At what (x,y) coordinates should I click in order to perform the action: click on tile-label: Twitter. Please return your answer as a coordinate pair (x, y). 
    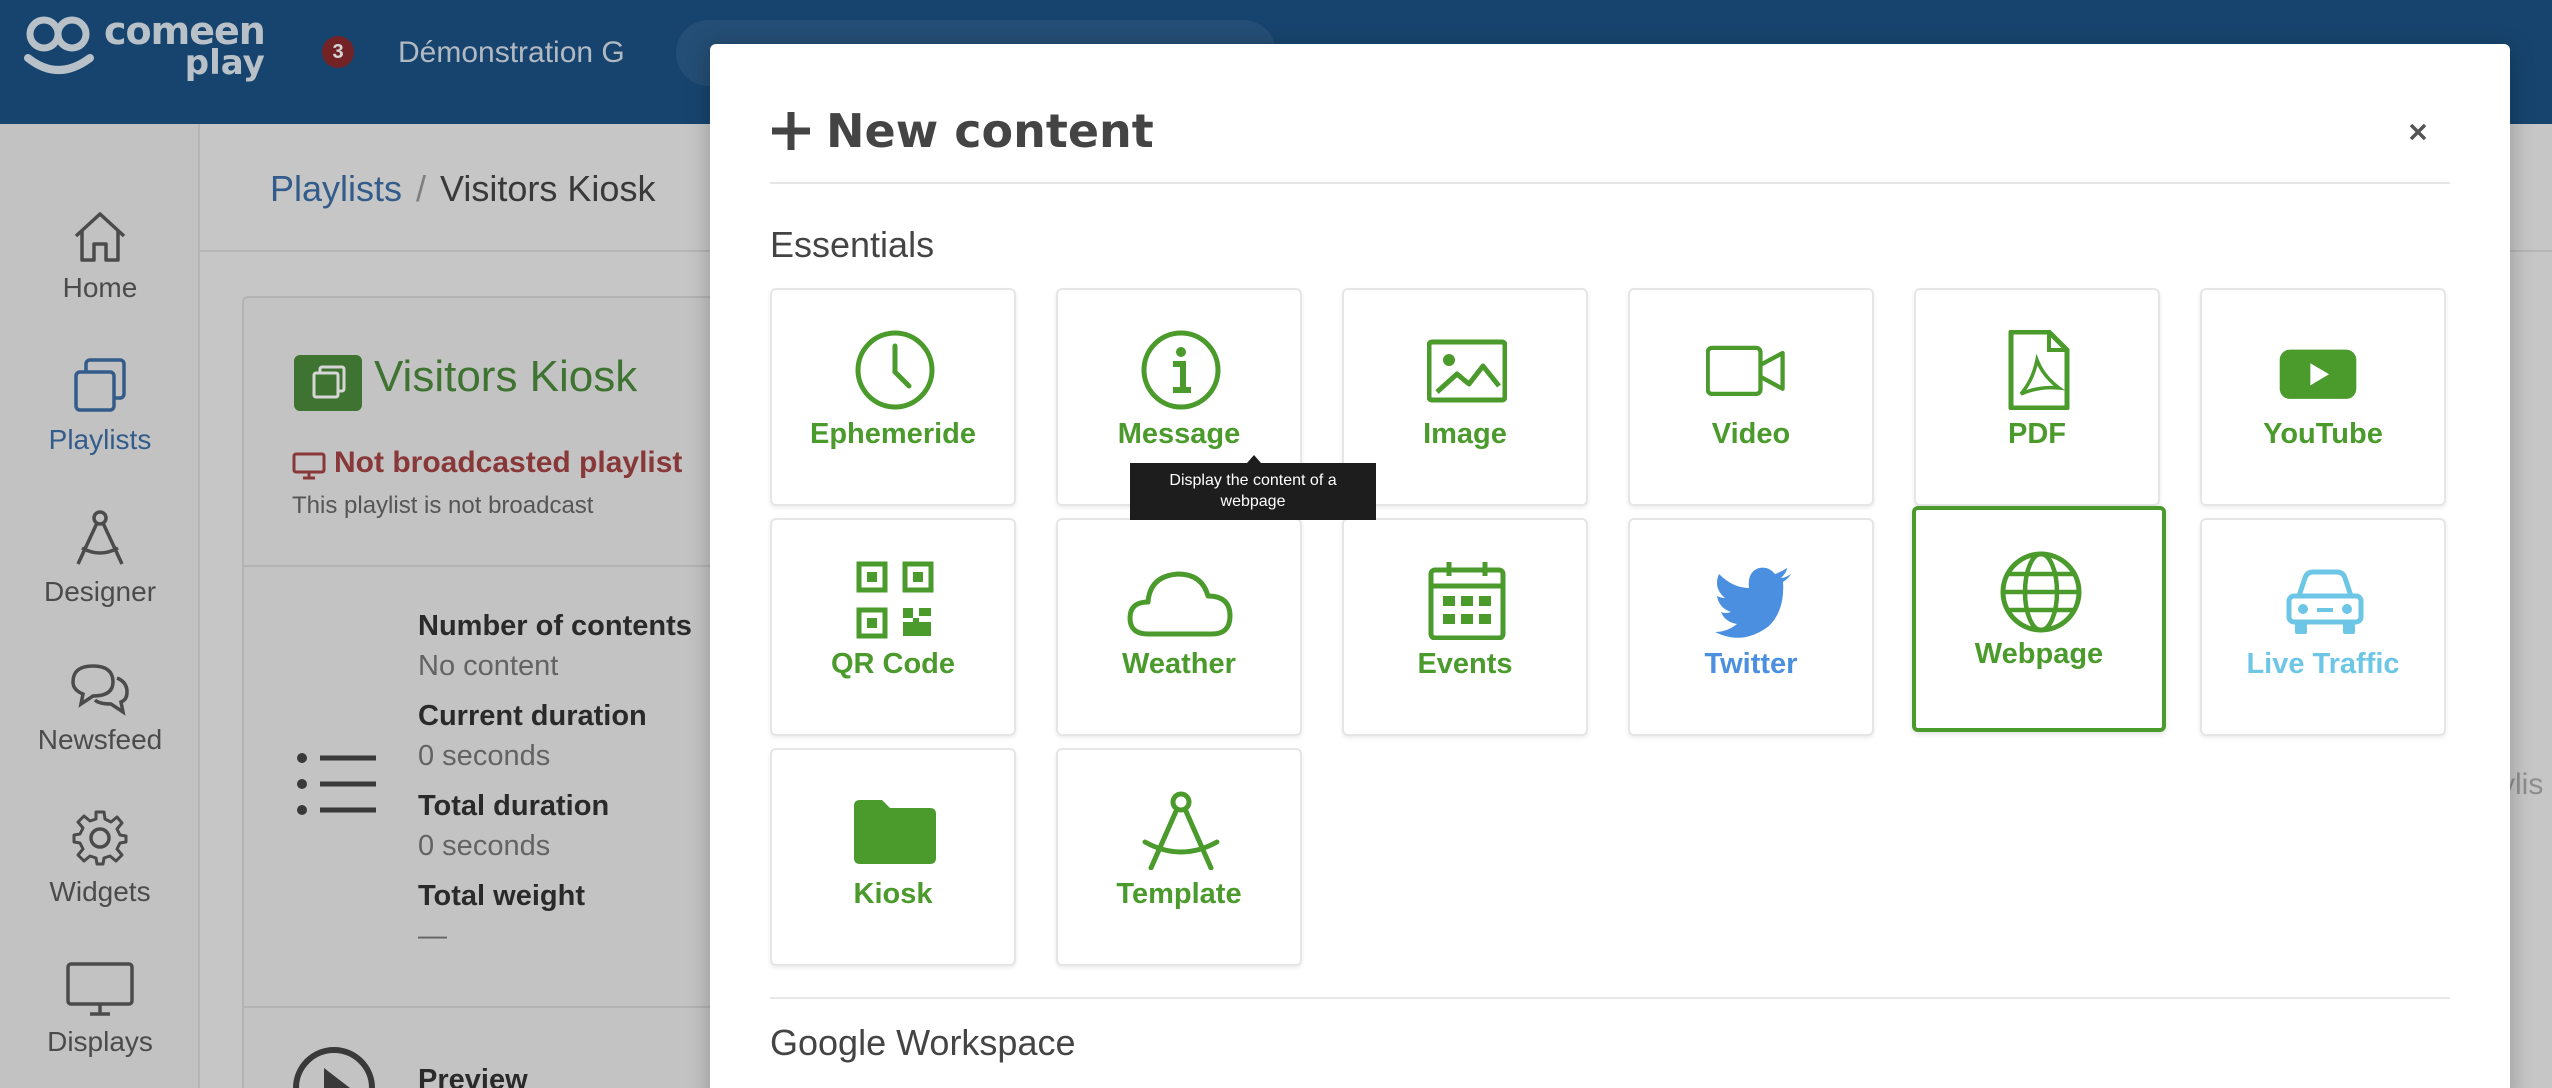
    Looking at the image, I should click on (1751, 664).